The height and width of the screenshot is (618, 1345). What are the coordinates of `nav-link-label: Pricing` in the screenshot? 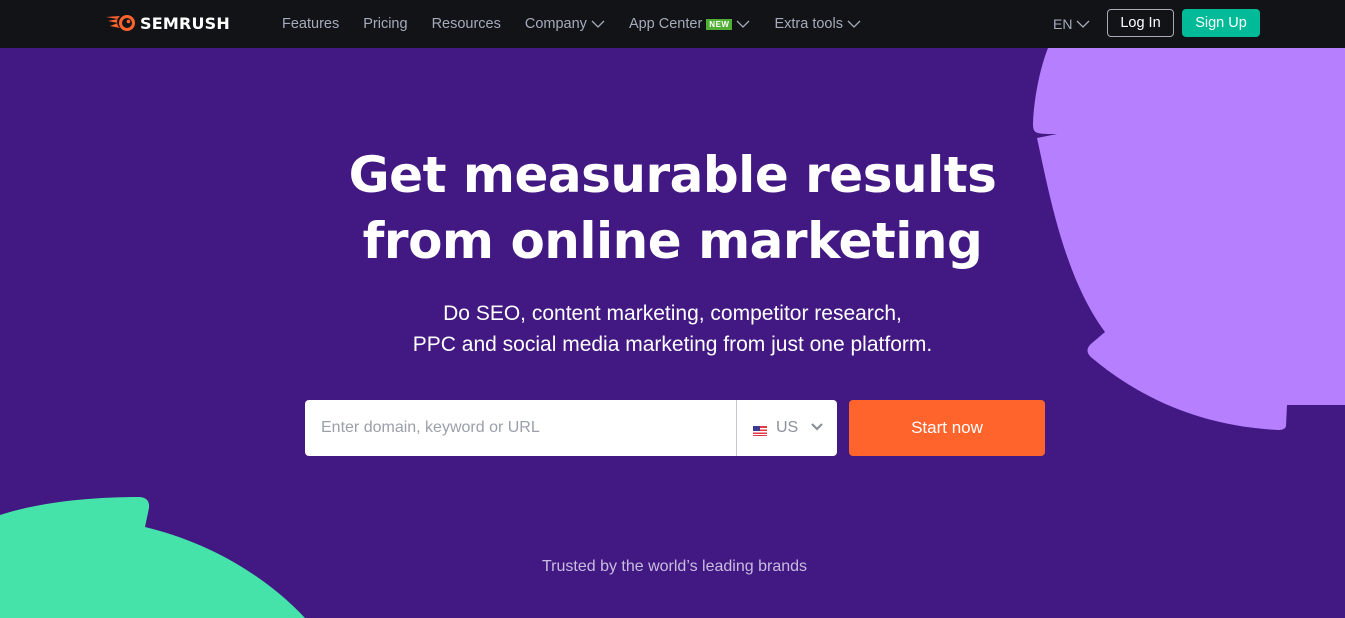 It's located at (385, 24).